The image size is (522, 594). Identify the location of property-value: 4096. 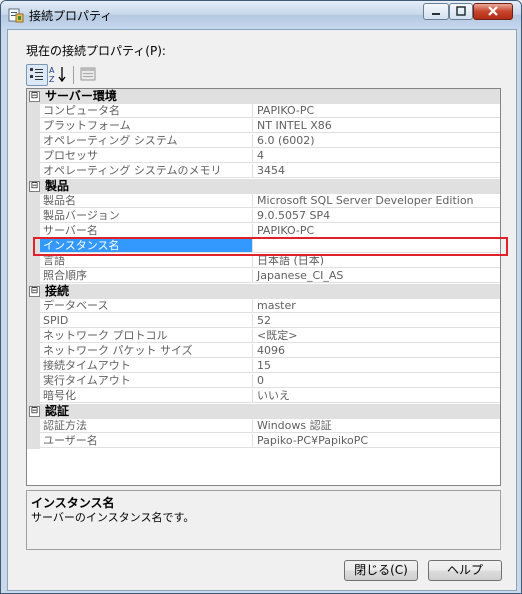
(376, 351).